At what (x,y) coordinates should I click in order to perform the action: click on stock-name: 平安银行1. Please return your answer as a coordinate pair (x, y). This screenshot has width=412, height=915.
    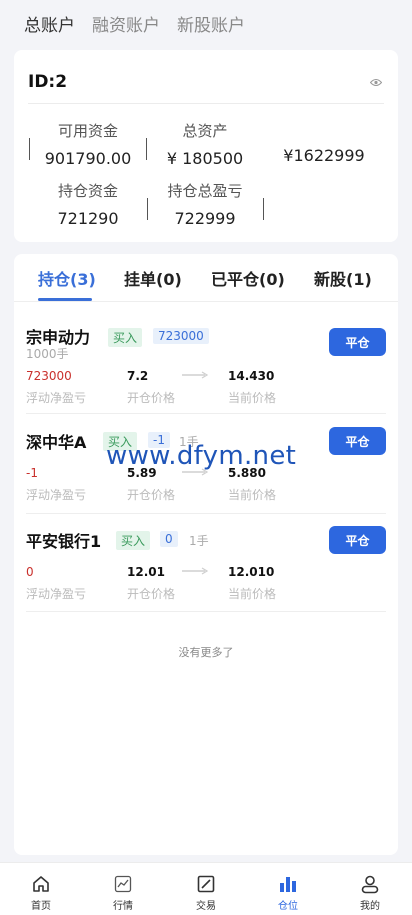
    Looking at the image, I should click on (64, 541).